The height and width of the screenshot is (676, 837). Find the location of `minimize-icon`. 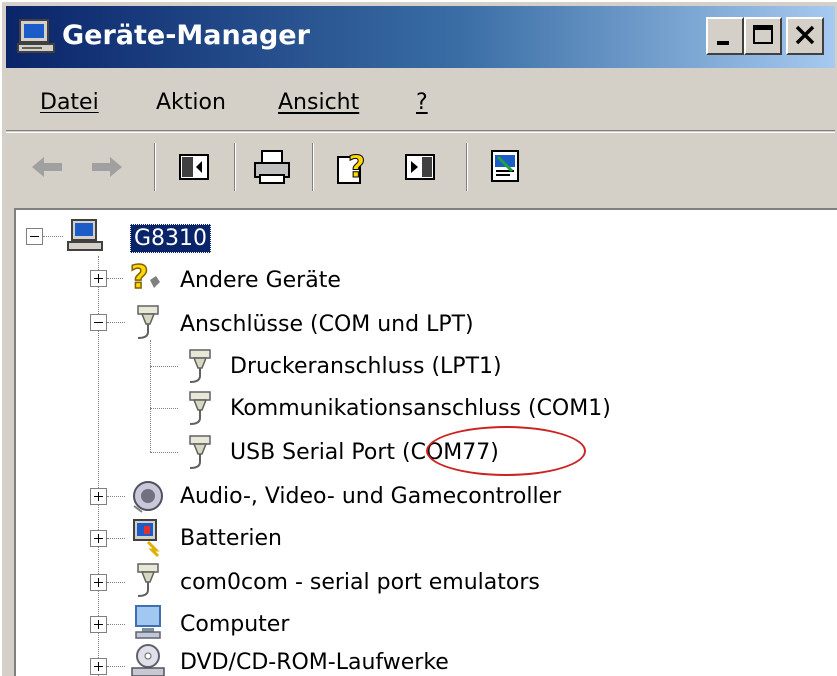

minimize-icon is located at coordinates (723, 43).